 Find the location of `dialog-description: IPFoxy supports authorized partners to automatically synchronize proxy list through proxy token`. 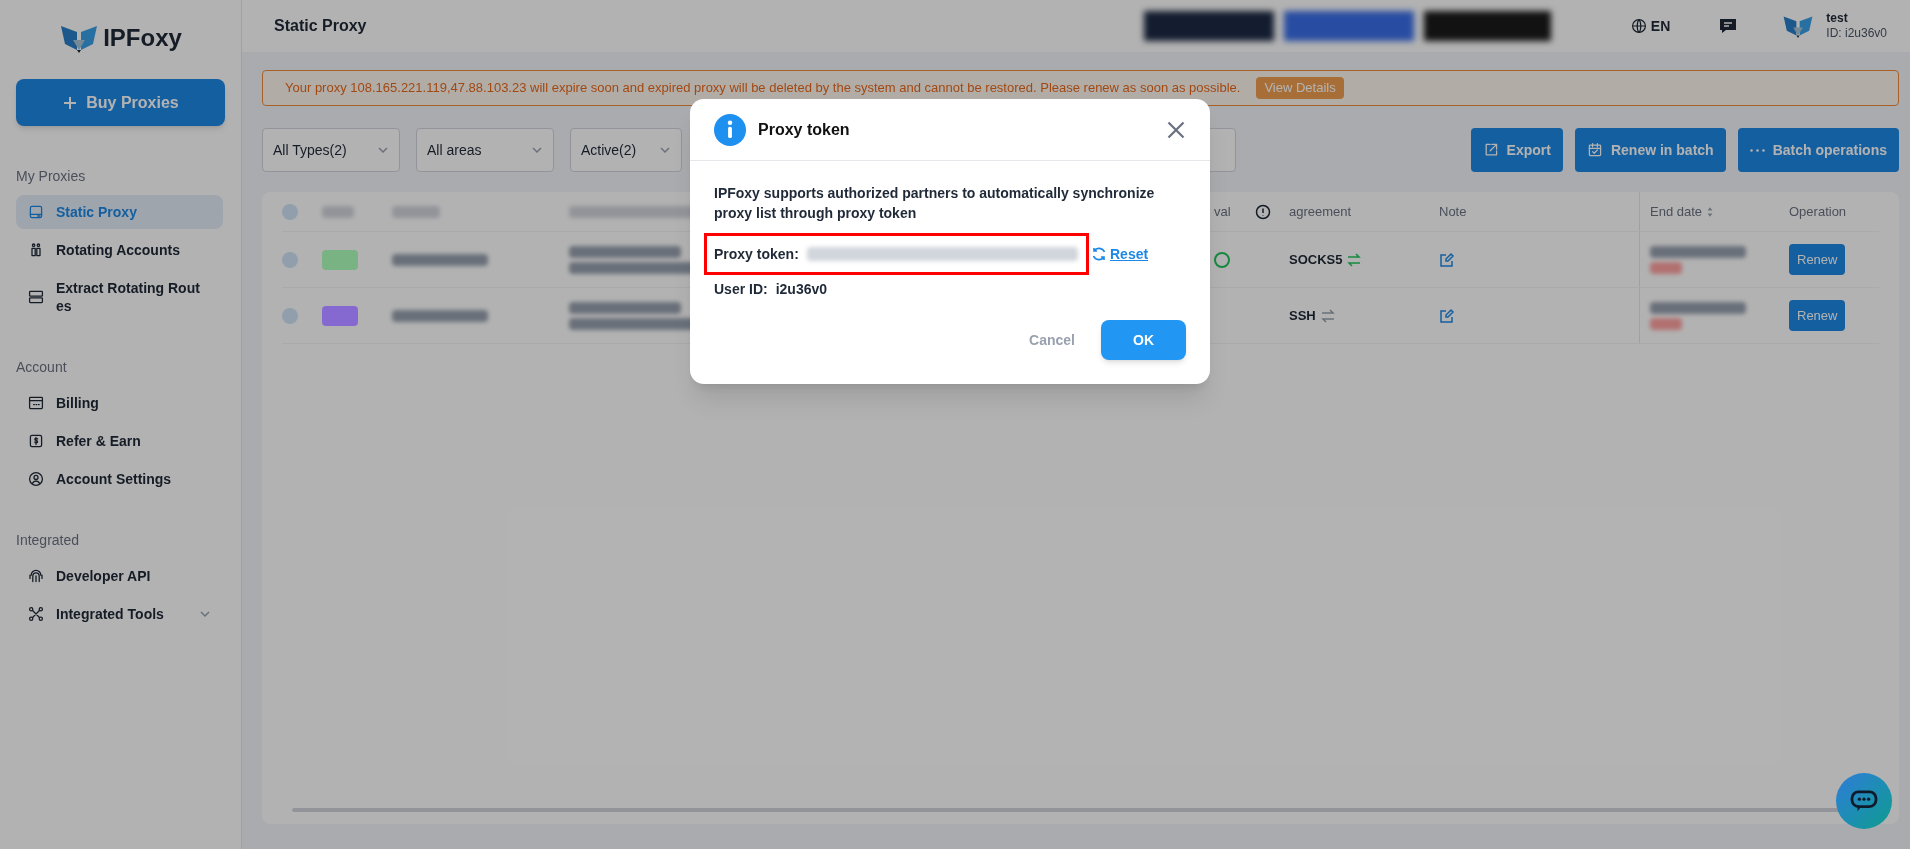

dialog-description: IPFoxy supports authorized partners to automatically synchronize proxy list through proxy token is located at coordinates (935, 203).